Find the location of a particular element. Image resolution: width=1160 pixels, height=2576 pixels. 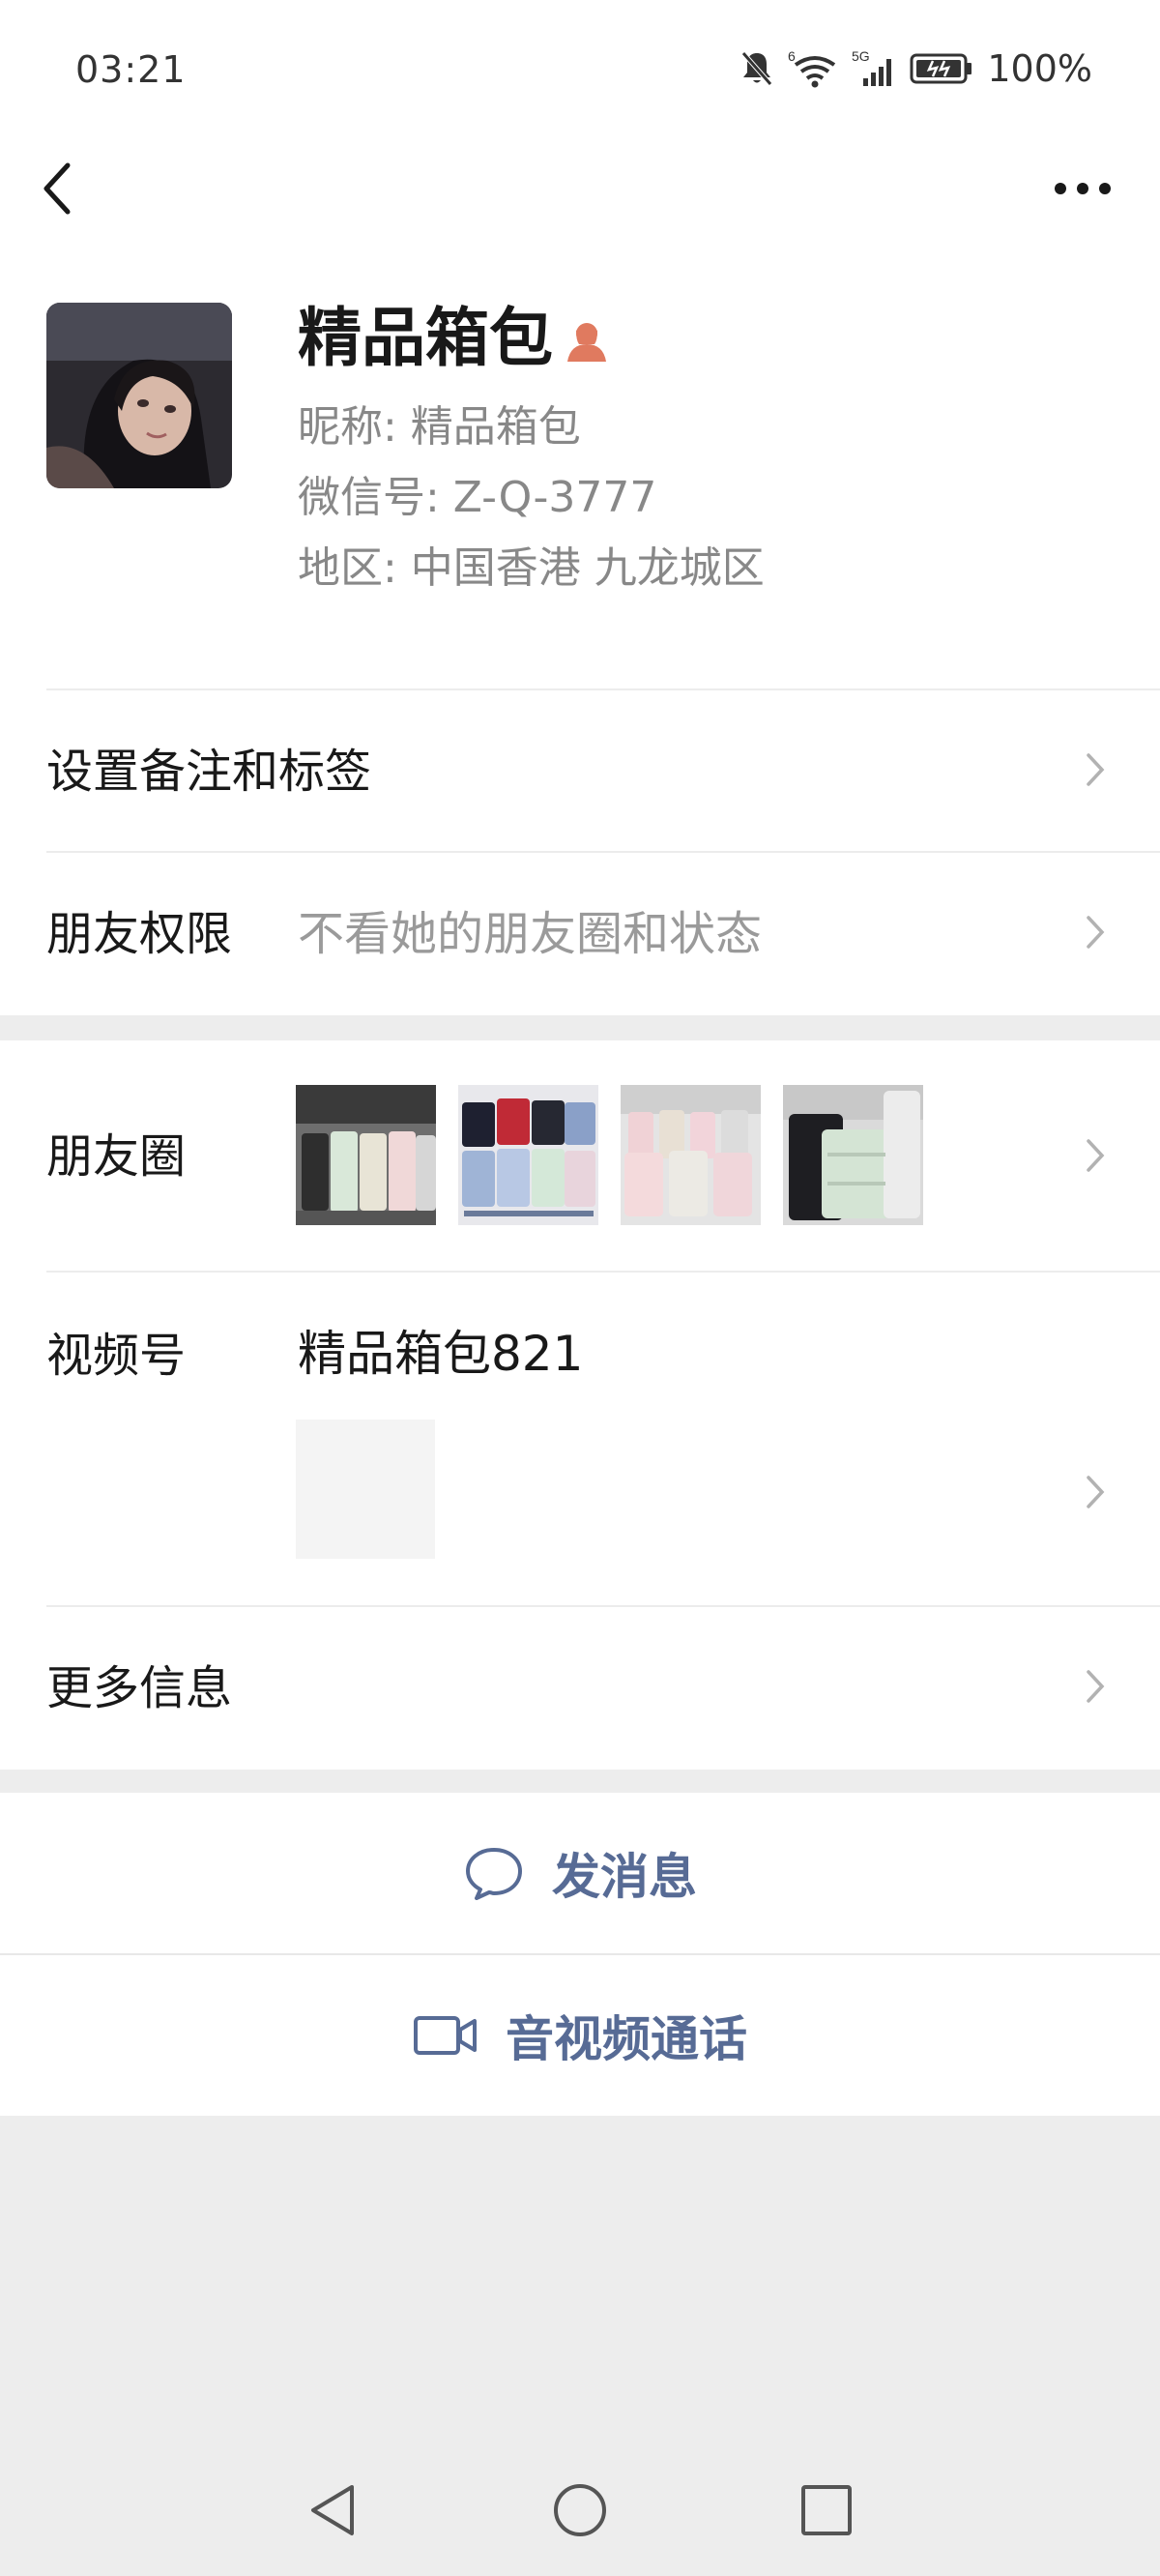

remark-tags-label: 设置备注和标签 is located at coordinates (209, 772).